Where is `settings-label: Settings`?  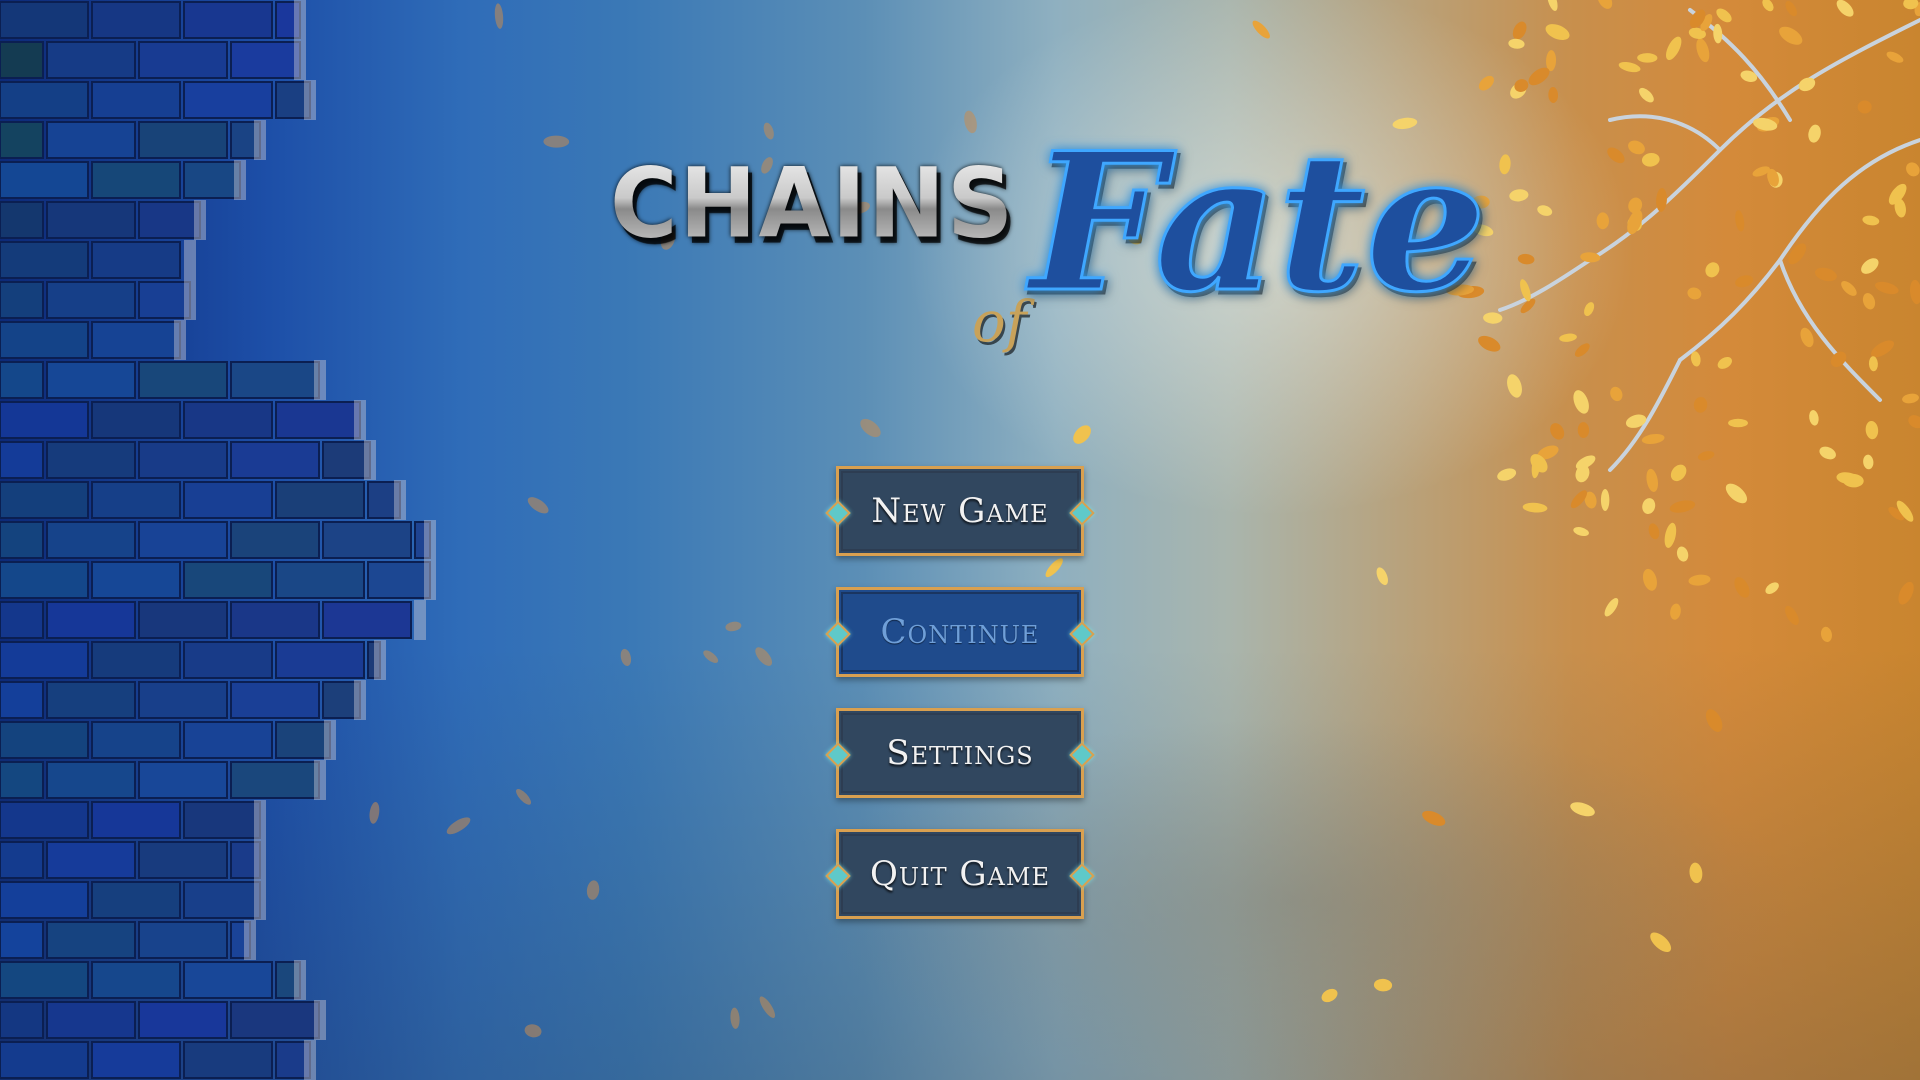 settings-label: Settings is located at coordinates (960, 753).